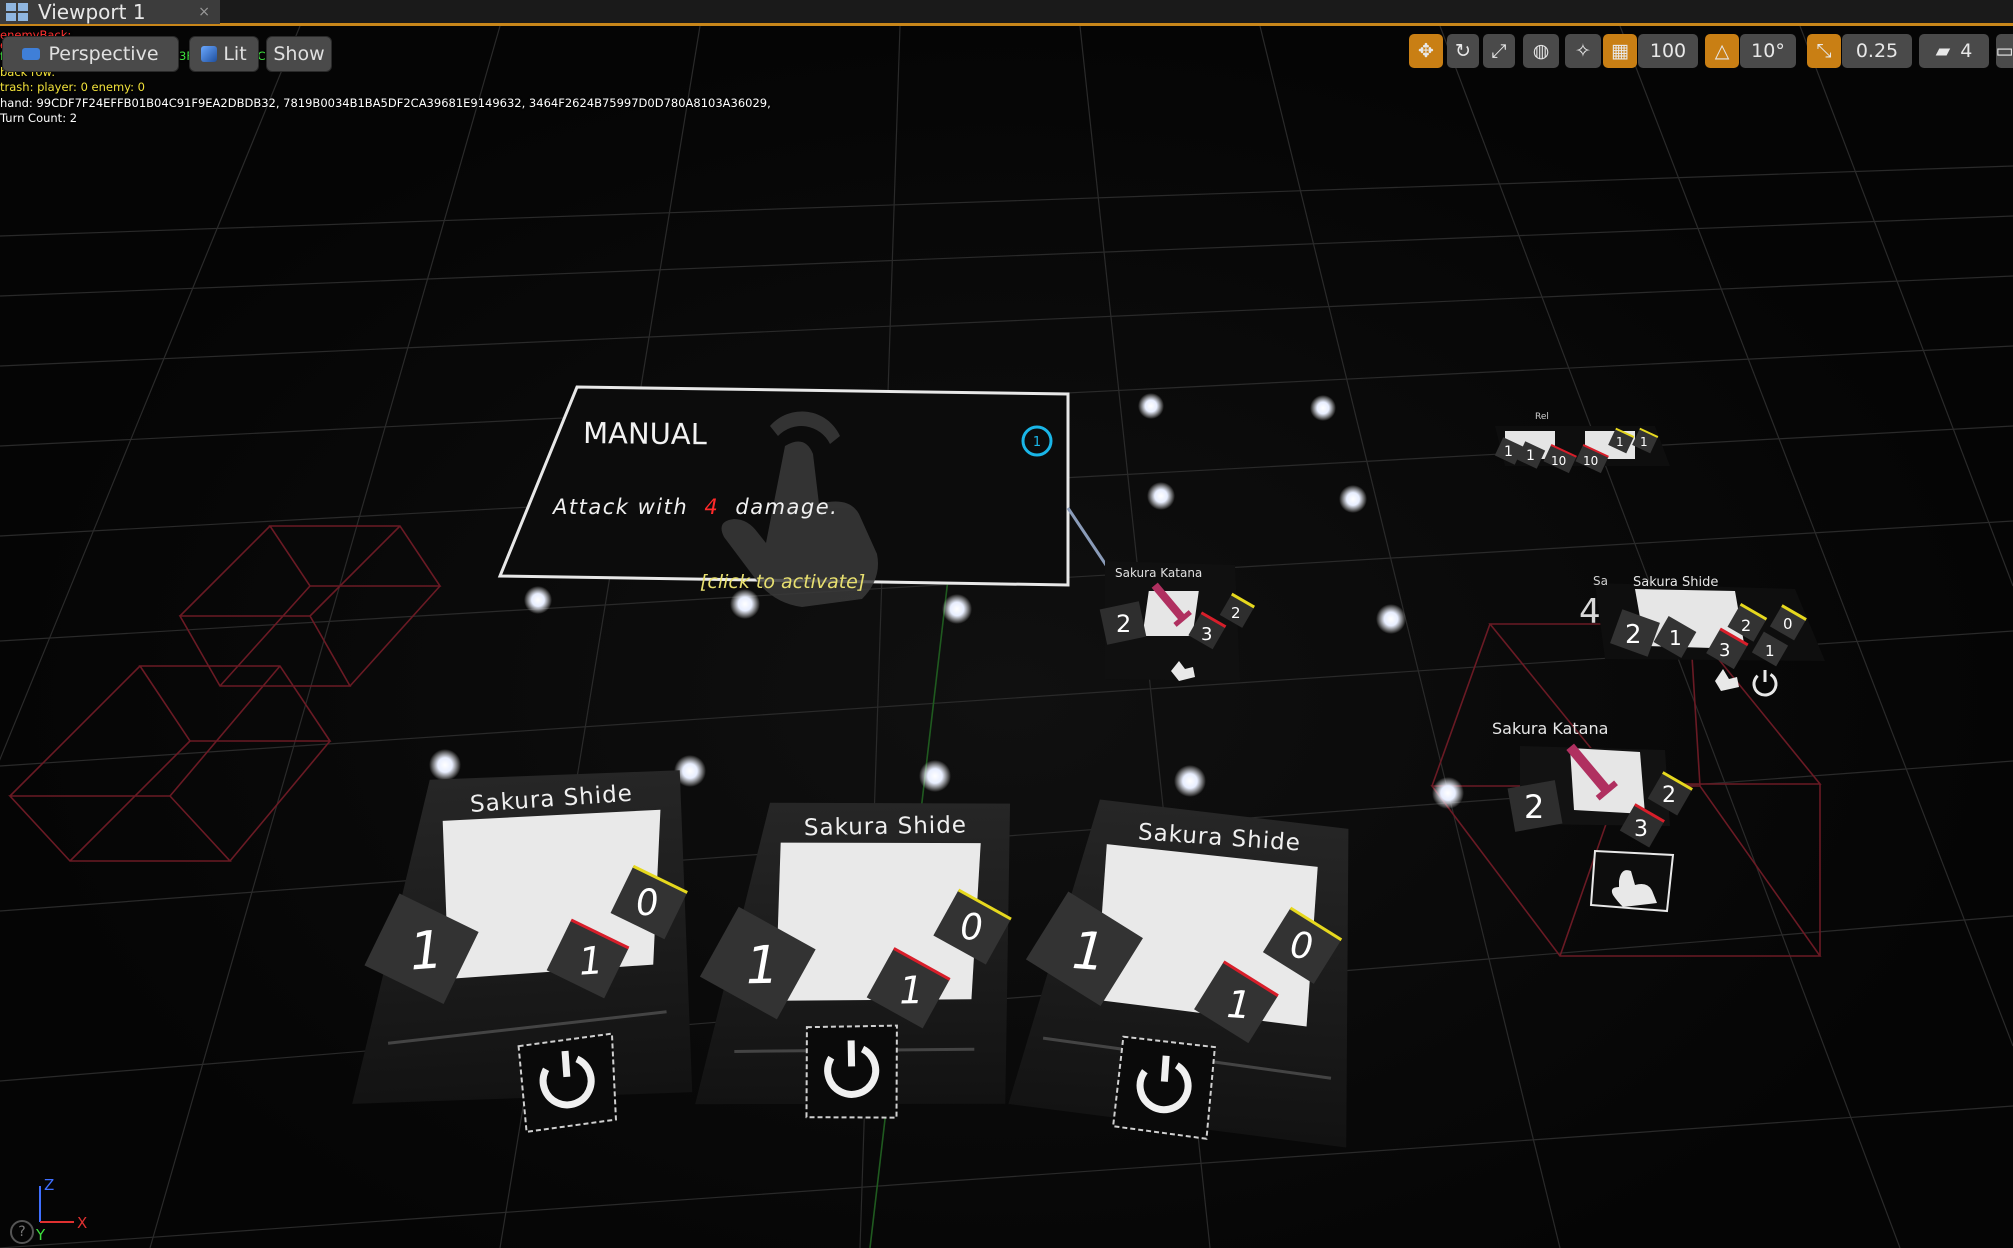 The image size is (2013, 1248). I want to click on viewport-grid-icon, so click(17, 12).